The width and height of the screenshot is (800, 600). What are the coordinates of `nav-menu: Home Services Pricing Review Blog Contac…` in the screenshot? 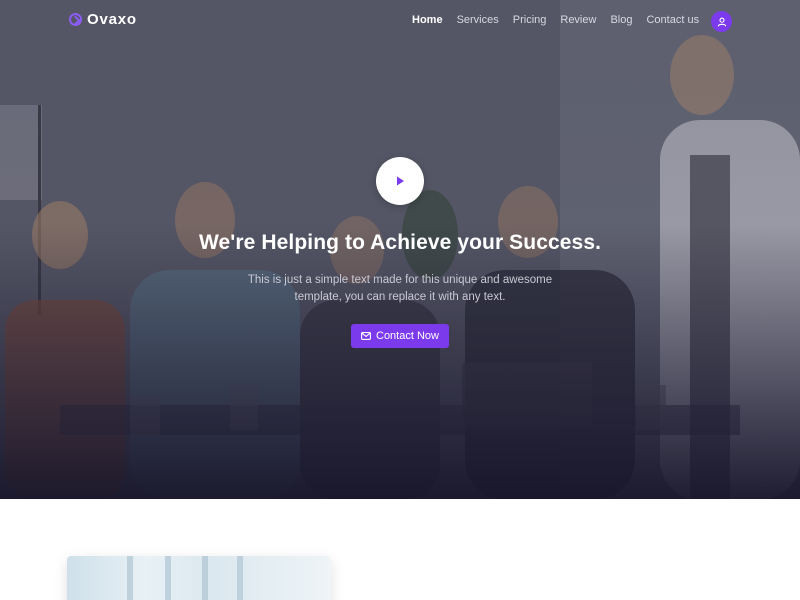 It's located at (562, 20).